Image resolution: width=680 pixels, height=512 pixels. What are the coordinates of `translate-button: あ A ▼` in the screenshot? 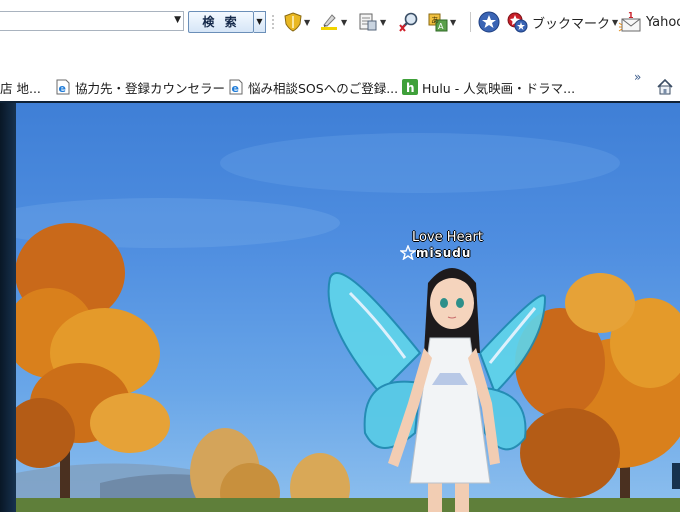 It's located at (442, 22).